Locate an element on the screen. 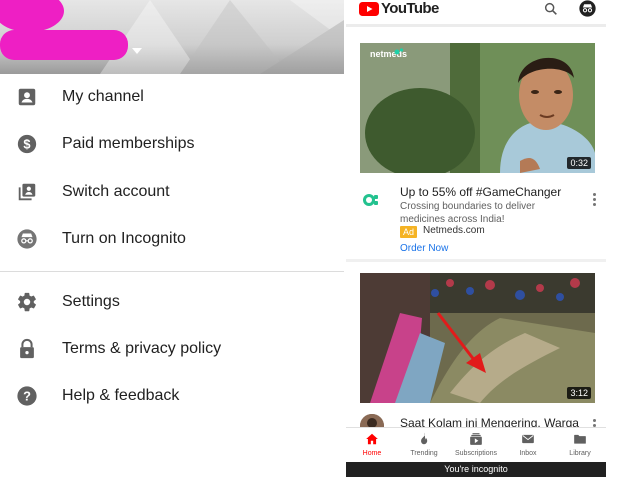 The height and width of the screenshot is (477, 640). nav-trending: Trending is located at coordinates (424, 445).